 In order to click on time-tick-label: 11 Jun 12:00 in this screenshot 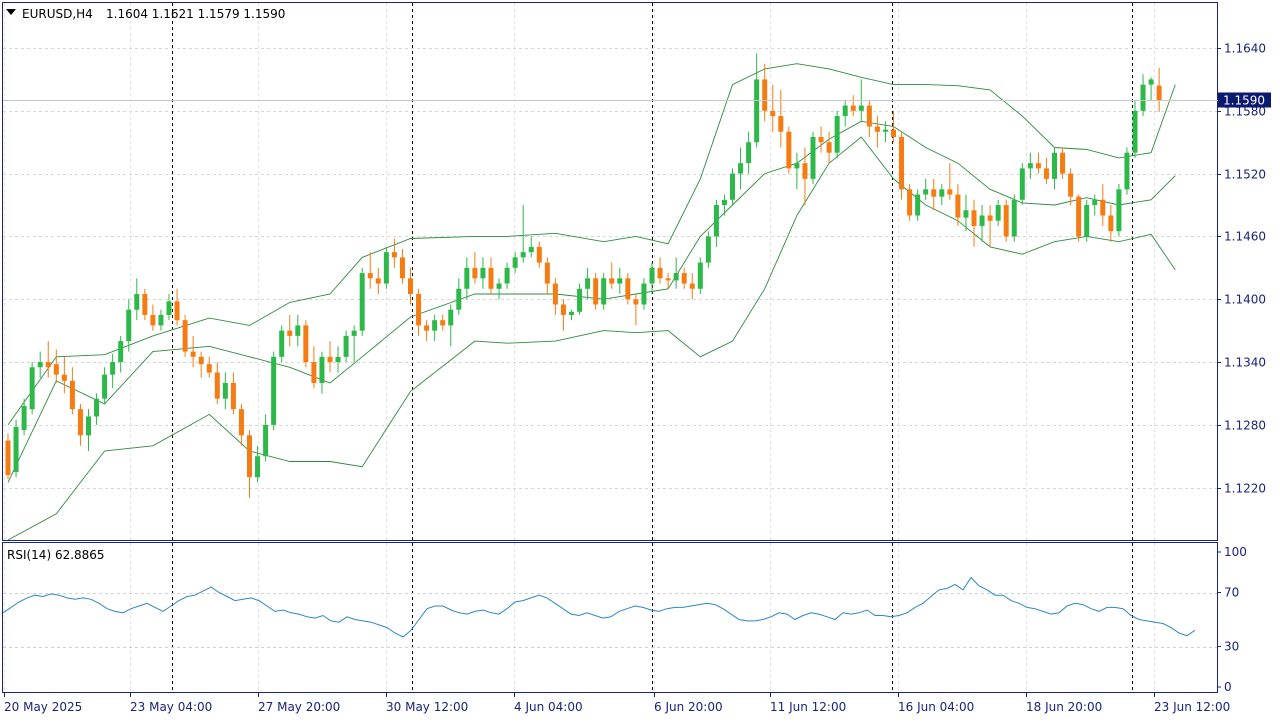, I will do `click(808, 707)`.